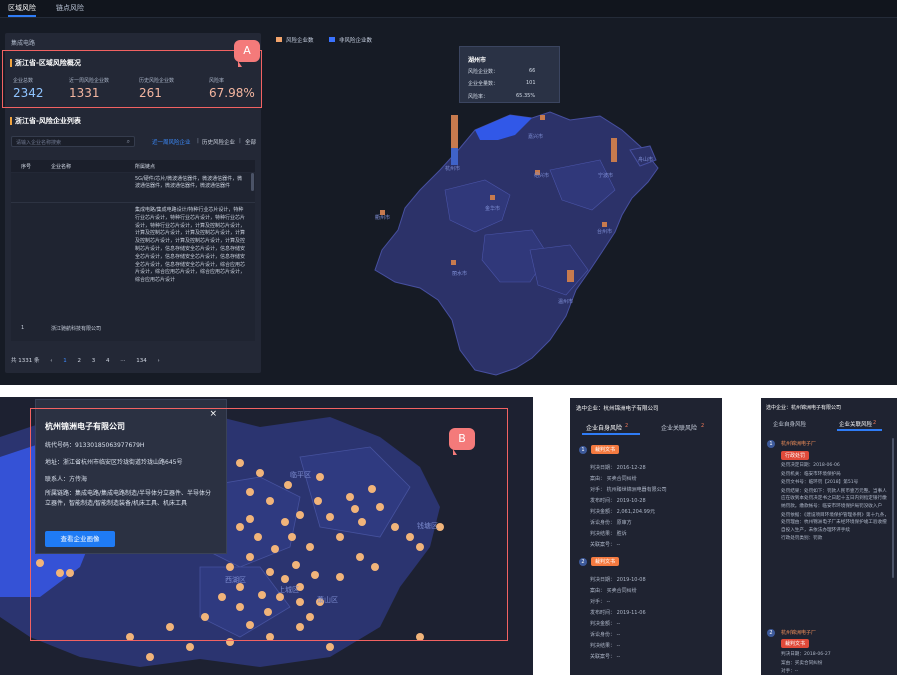 The width and height of the screenshot is (897, 675). I want to click on field-line: 行政处罚类别：罚款, so click(802, 539).